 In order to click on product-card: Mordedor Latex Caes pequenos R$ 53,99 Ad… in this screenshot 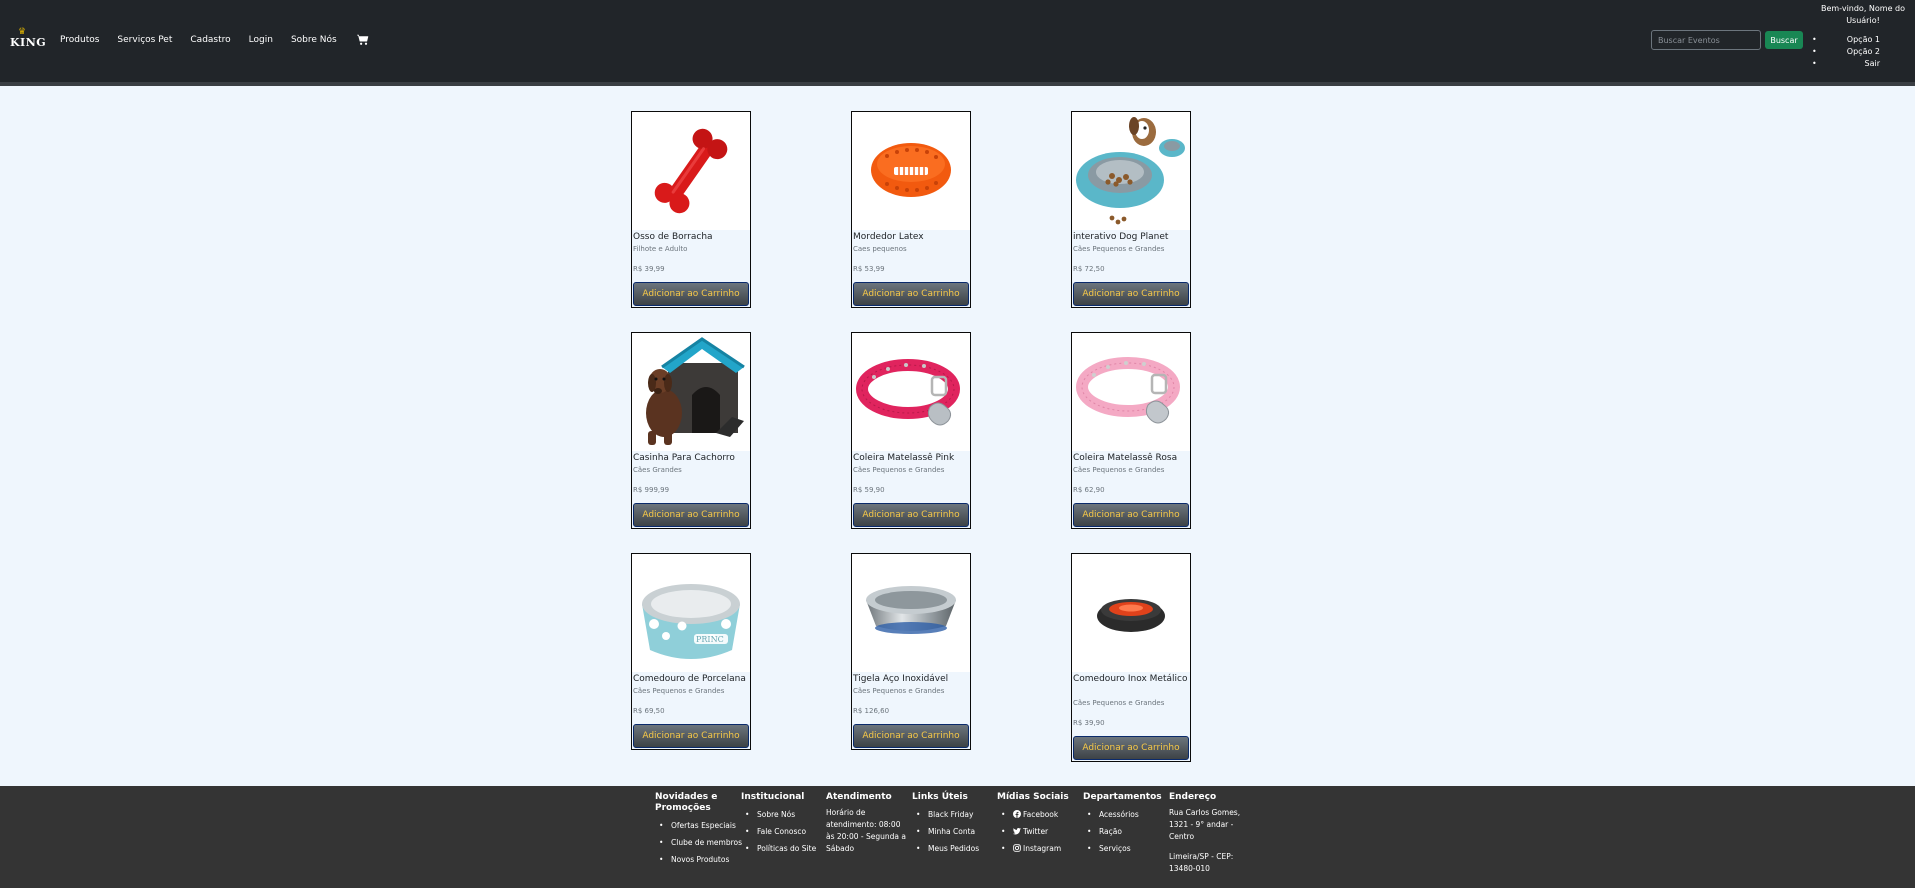, I will do `click(911, 209)`.